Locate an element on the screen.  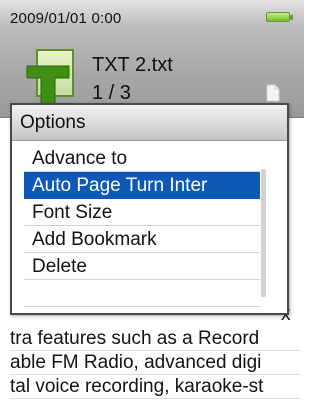
text-line: tra features such as a Record is located at coordinates (155, 339).